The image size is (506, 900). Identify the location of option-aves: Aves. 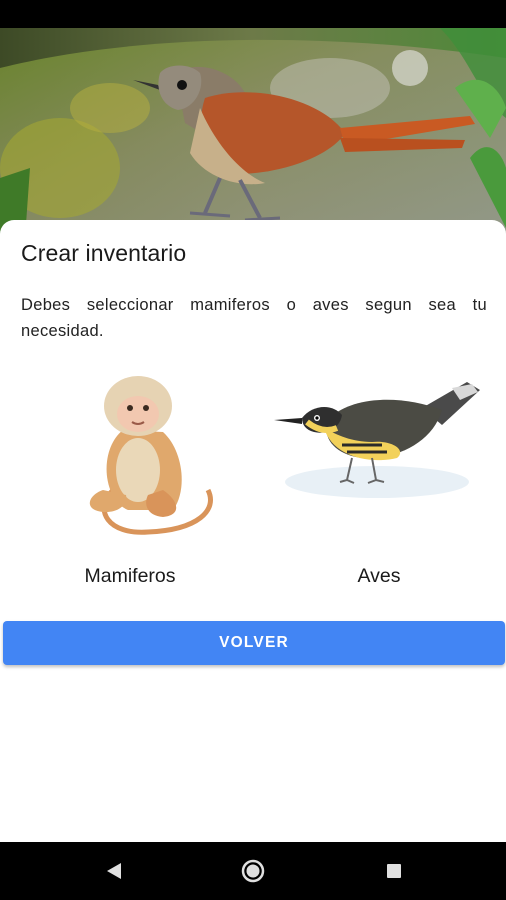
(379, 477).